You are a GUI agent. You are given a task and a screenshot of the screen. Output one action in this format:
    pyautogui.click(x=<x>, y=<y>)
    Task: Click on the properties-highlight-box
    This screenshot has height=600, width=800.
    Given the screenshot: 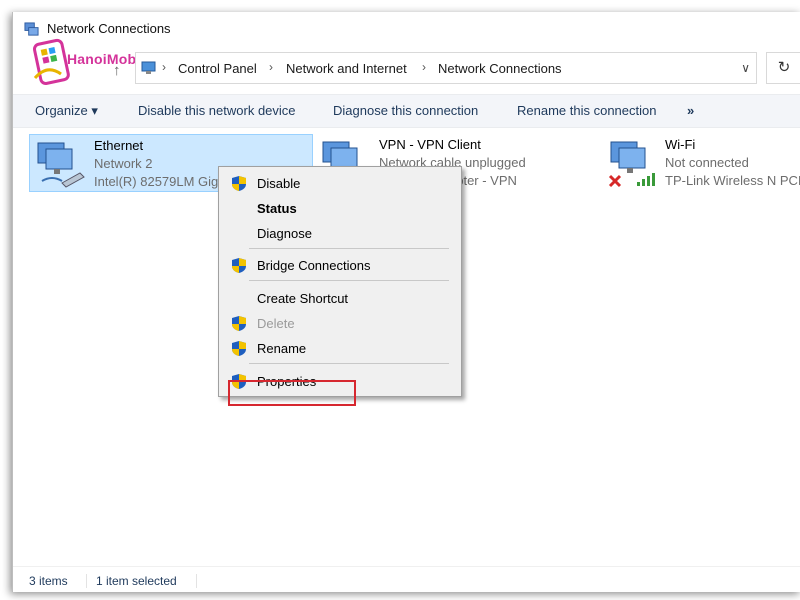 What is the action you would take?
    pyautogui.click(x=292, y=393)
    